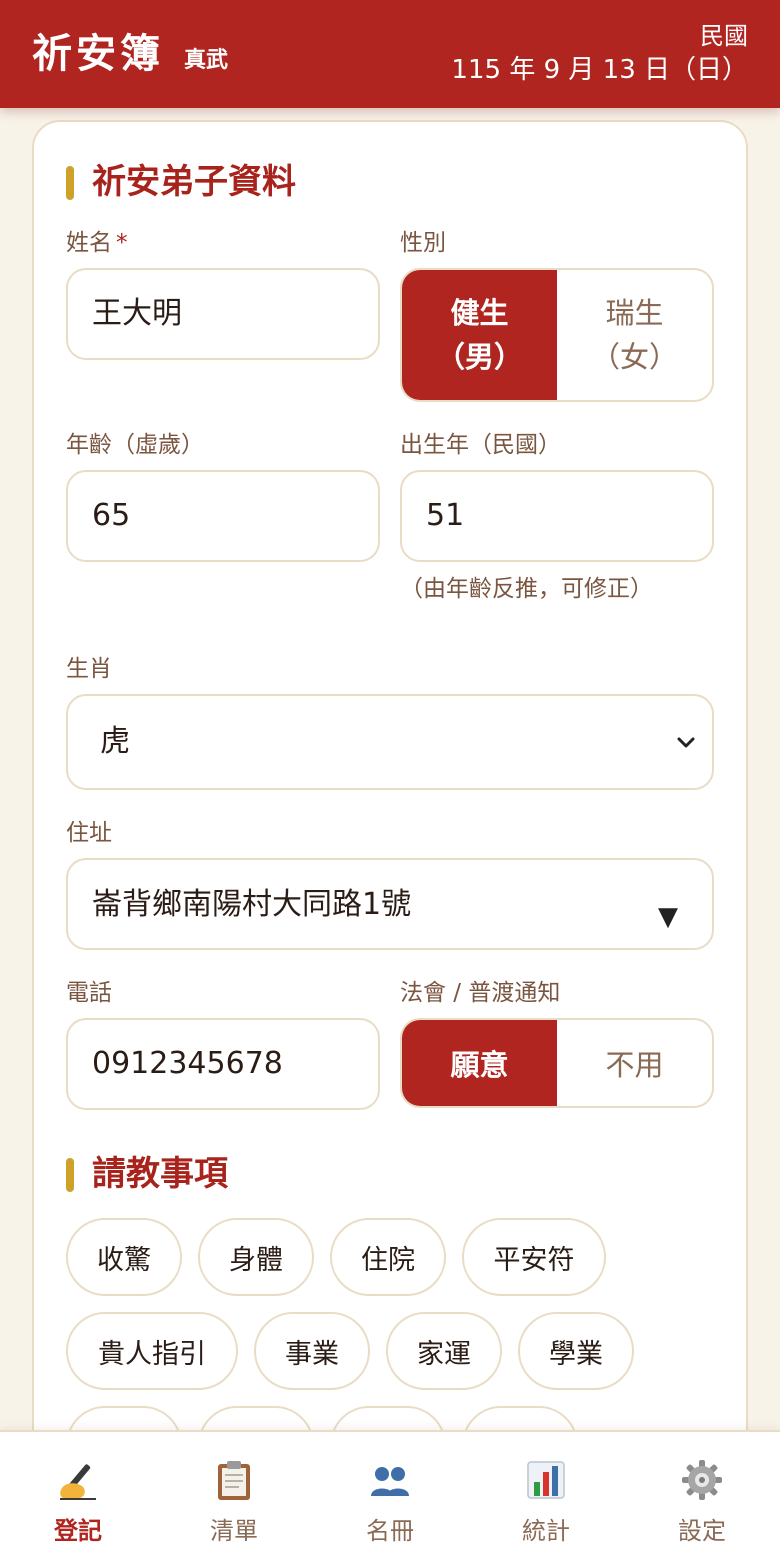 This screenshot has height=1560, width=780. What do you see at coordinates (534, 1257) in the screenshot?
I see `inquiry-chip: 平安符` at bounding box center [534, 1257].